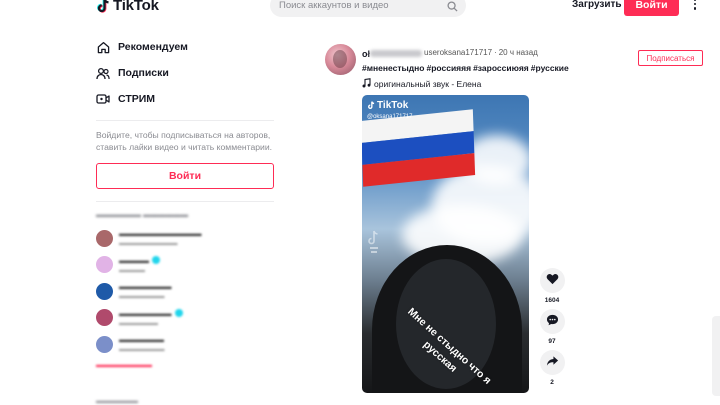 The height and width of the screenshot is (405, 720). Describe the element at coordinates (458, 52) in the screenshot. I see `author-nickname: useroksana171717` at that location.